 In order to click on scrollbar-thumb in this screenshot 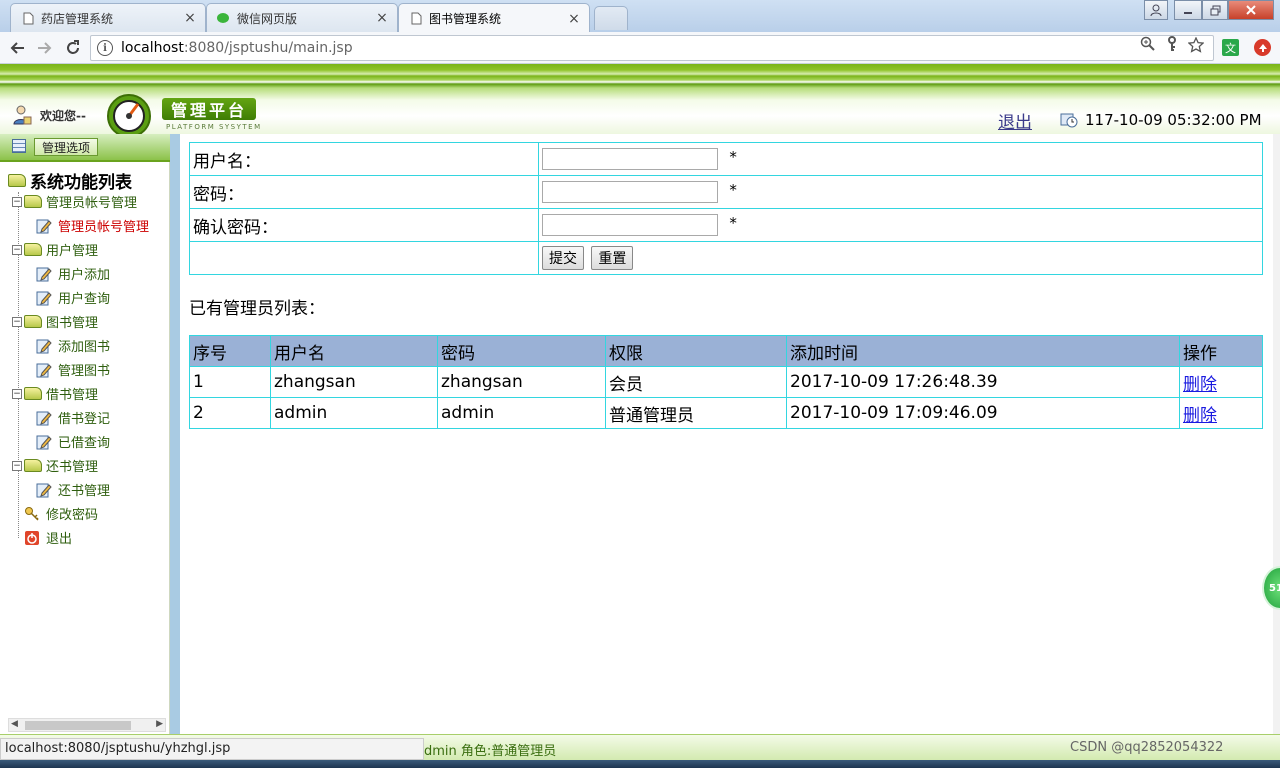, I will do `click(78, 725)`.